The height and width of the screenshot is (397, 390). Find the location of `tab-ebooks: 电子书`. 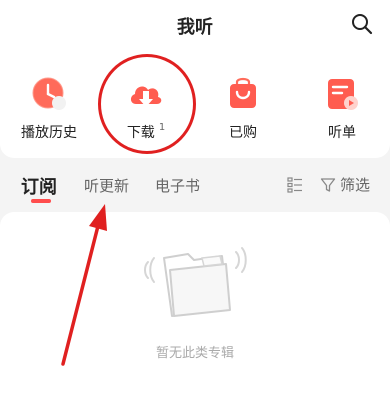

tab-ebooks: 电子书 is located at coordinates (177, 185).